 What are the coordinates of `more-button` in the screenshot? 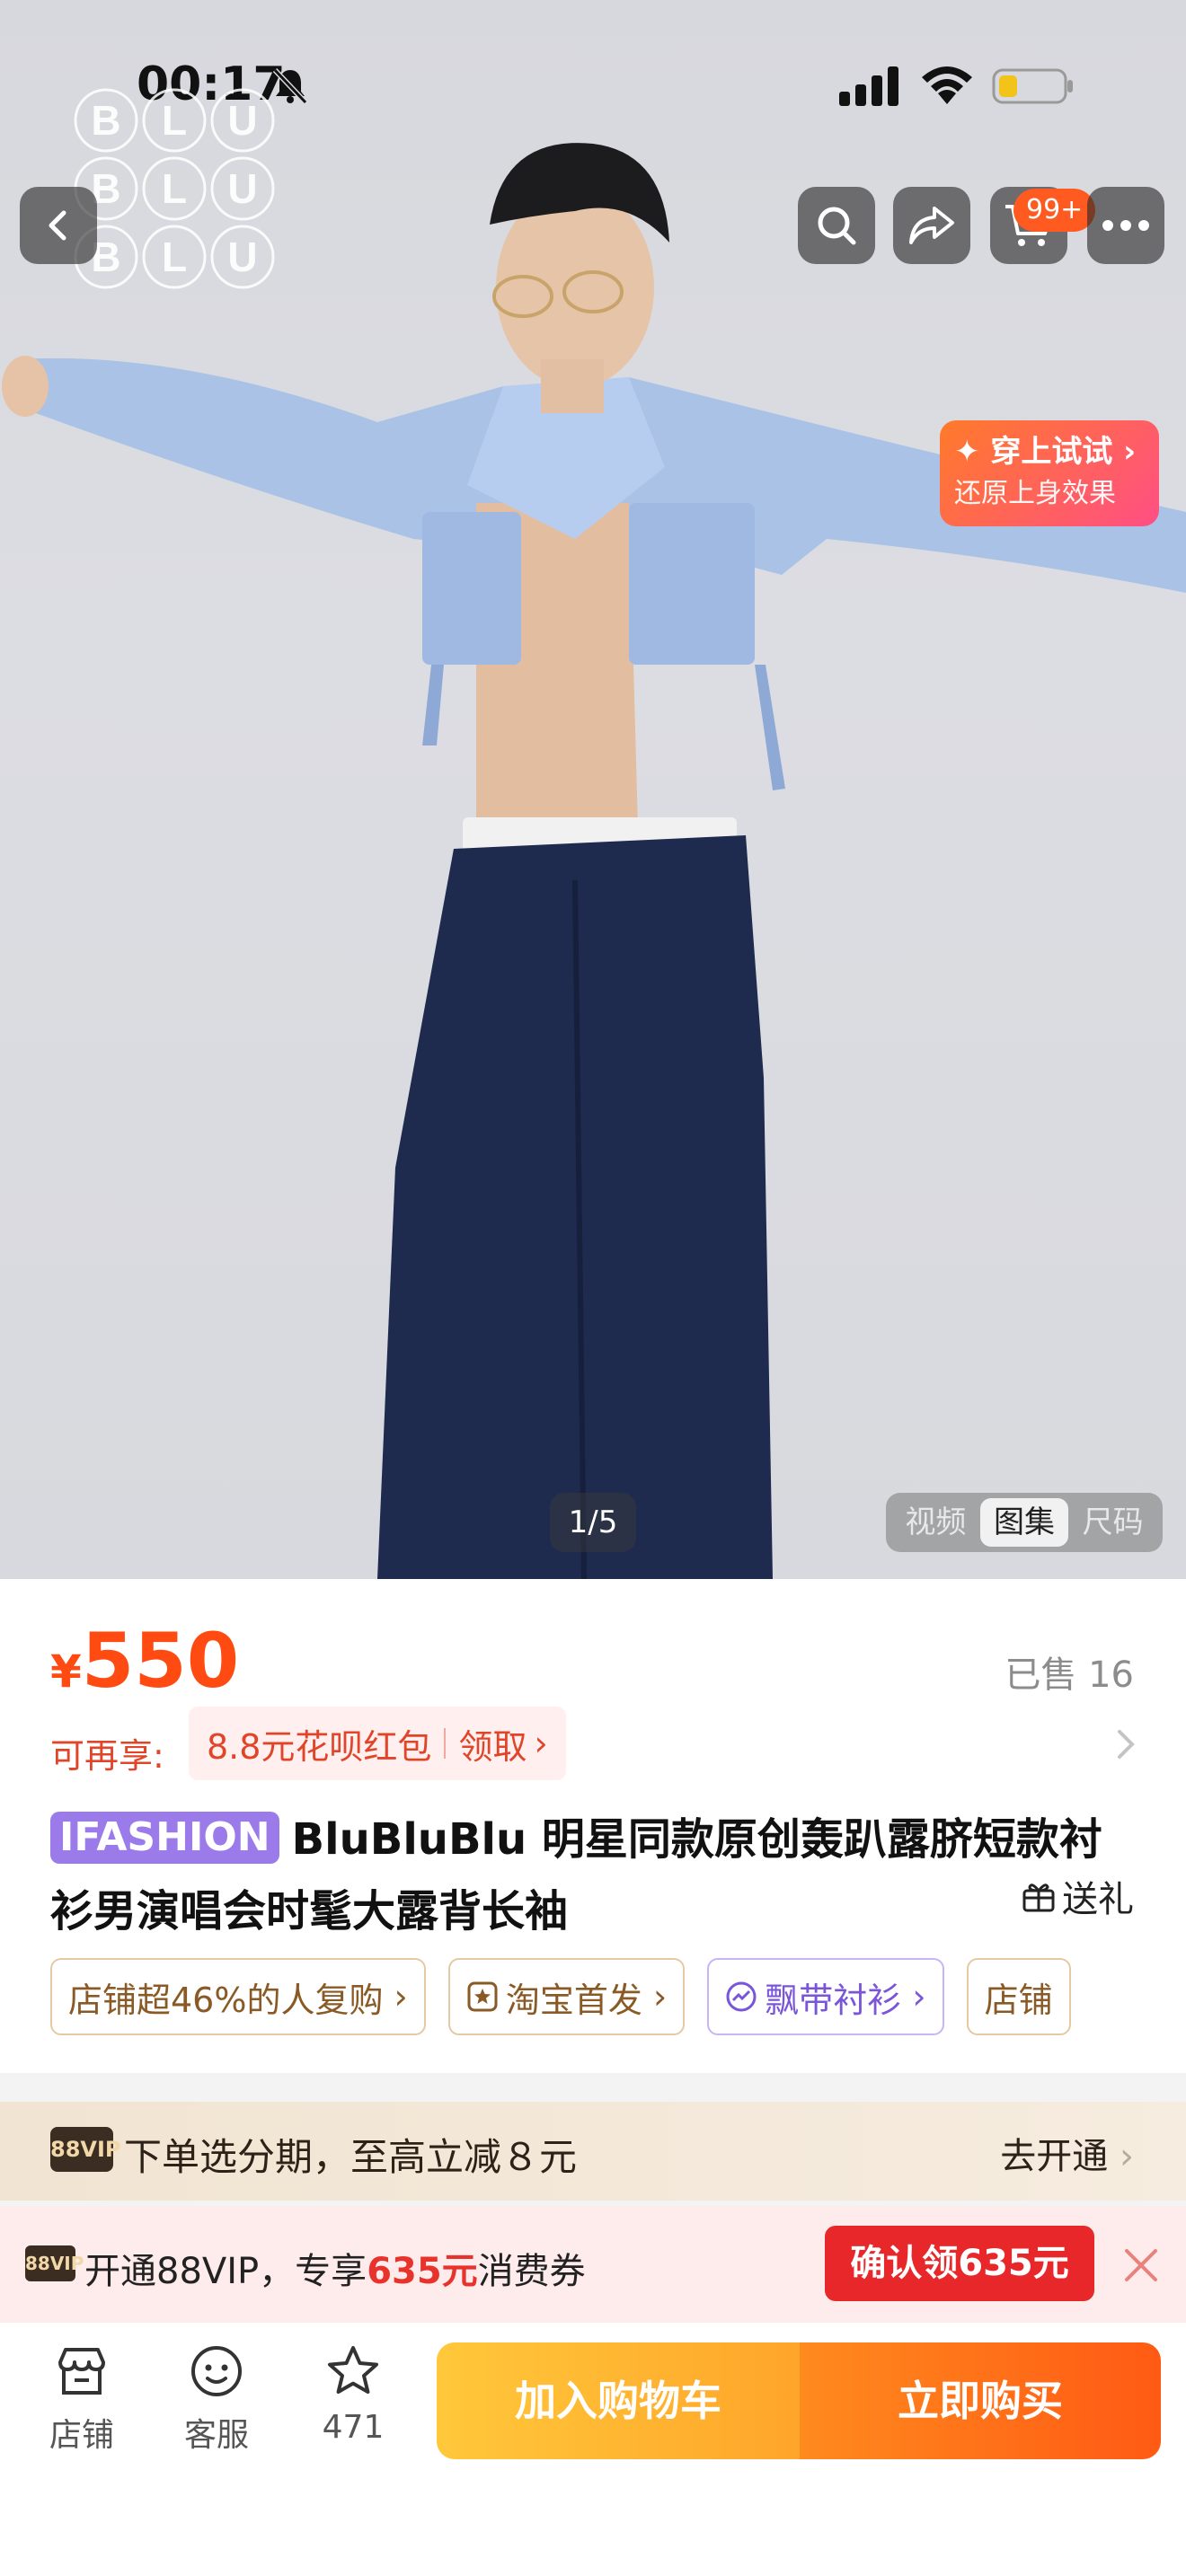 It's located at (1125, 225).